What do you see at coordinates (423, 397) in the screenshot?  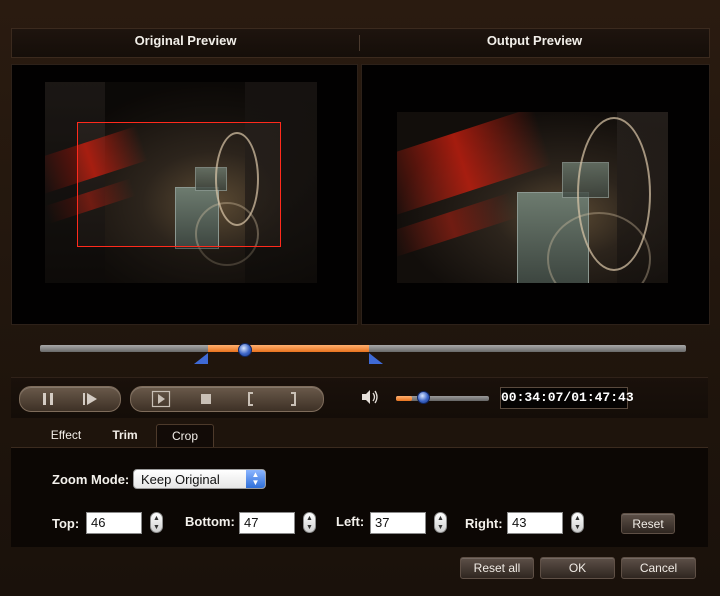 I see `volume-knob` at bounding box center [423, 397].